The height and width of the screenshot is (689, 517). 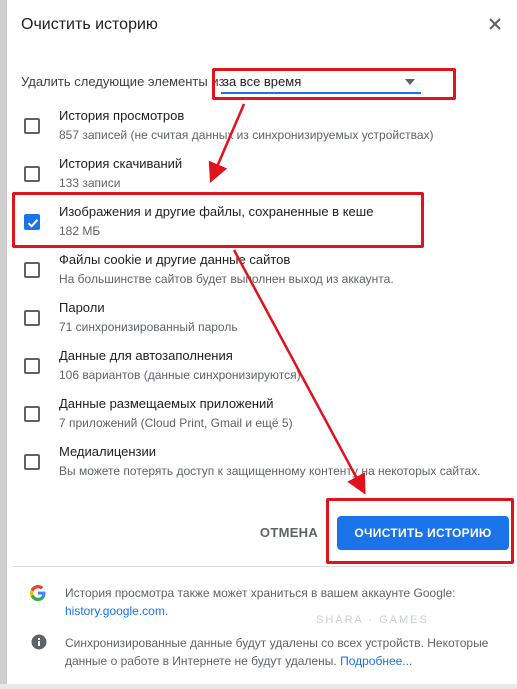 What do you see at coordinates (258, 686) in the screenshot?
I see `bottom-strip` at bounding box center [258, 686].